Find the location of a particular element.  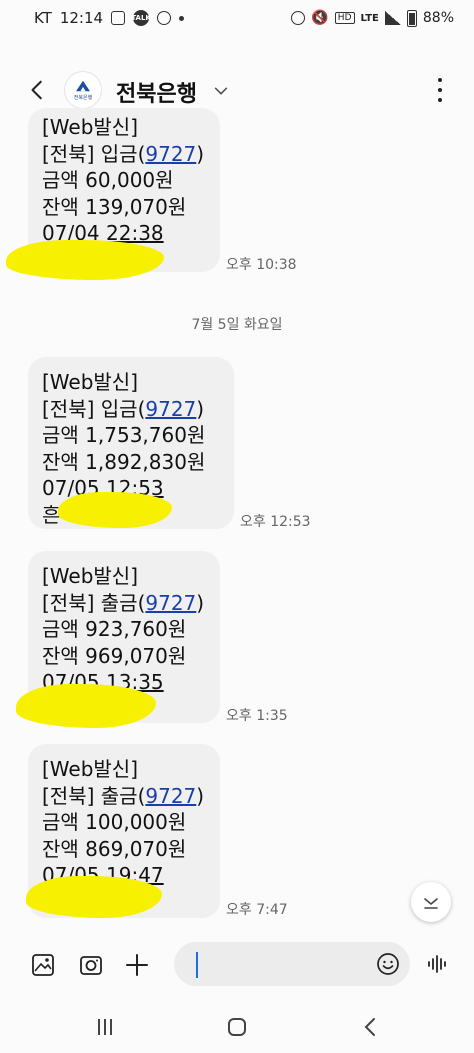

more-options-button is located at coordinates (440, 90).